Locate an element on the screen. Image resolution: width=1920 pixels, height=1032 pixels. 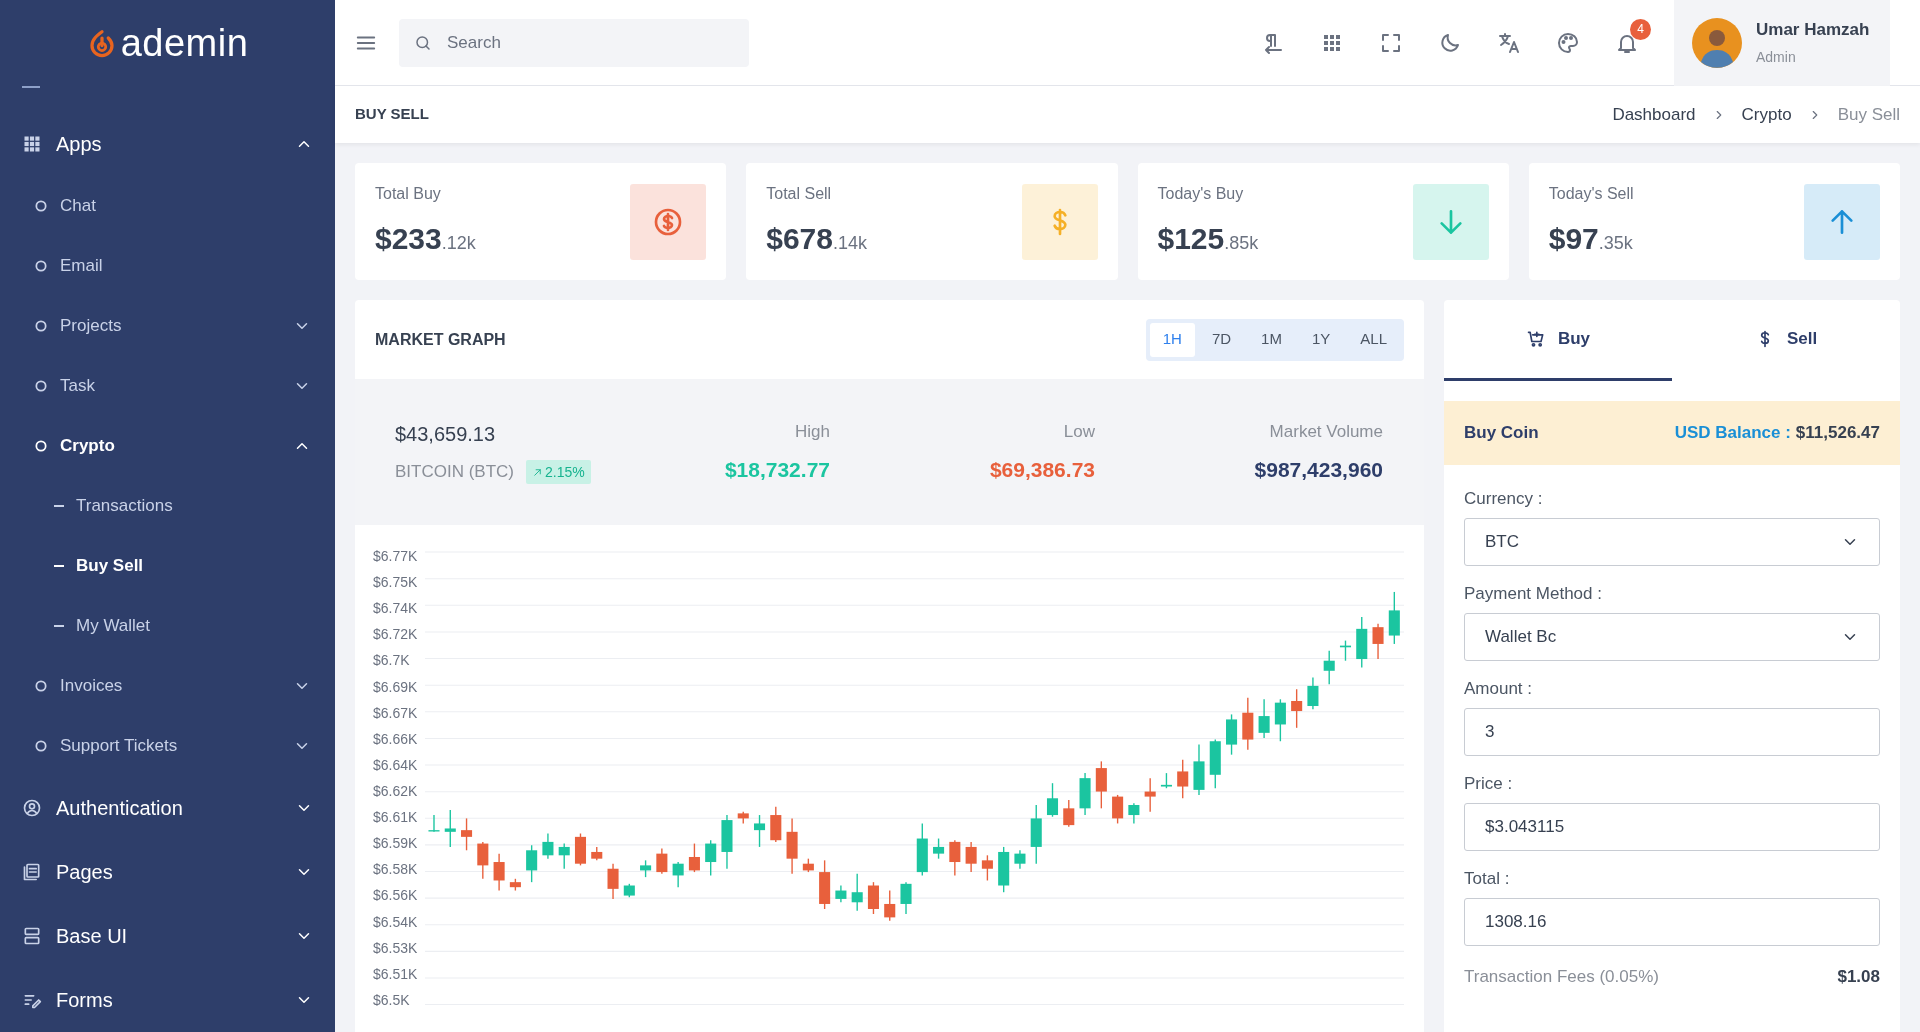
range-tab: ALL is located at coordinates (1373, 339).